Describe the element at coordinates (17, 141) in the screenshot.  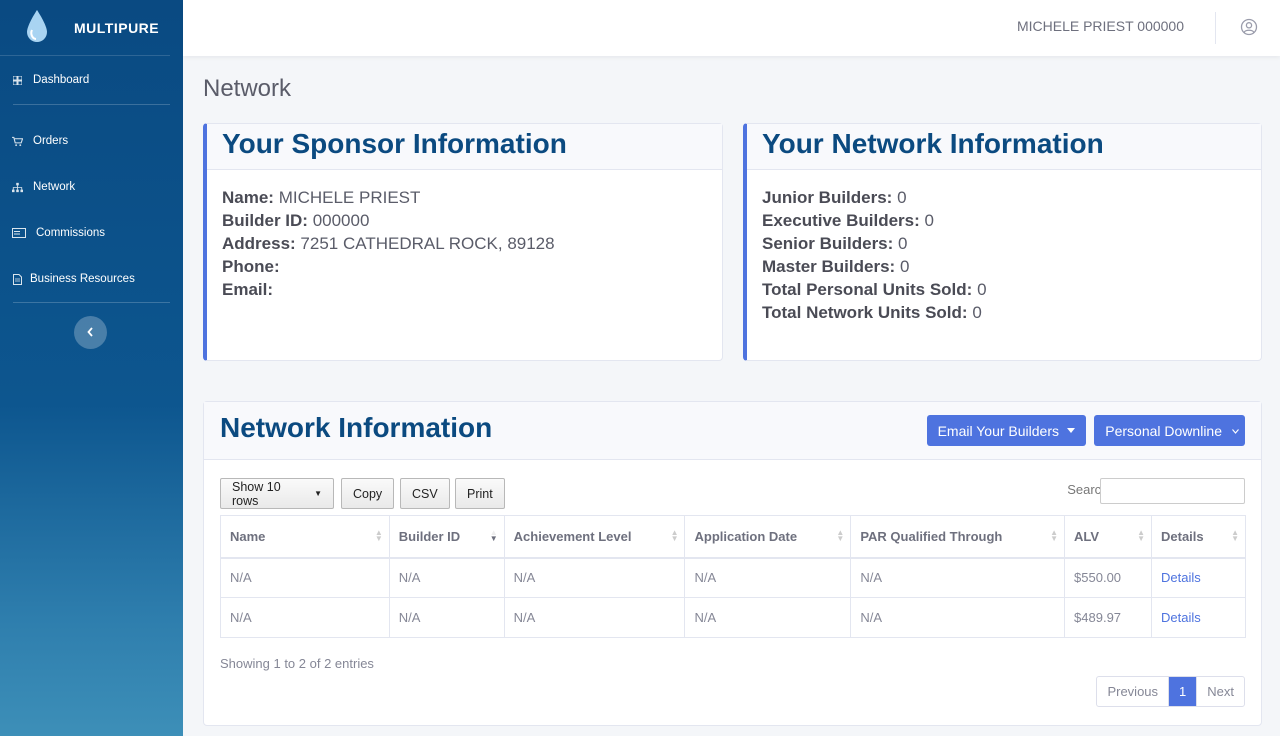
I see `cart-icon` at that location.